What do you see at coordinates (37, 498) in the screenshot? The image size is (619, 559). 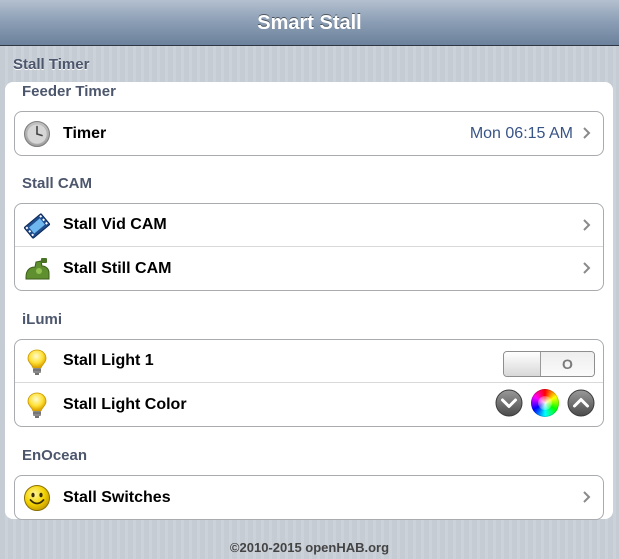 I see `smiley-icon` at bounding box center [37, 498].